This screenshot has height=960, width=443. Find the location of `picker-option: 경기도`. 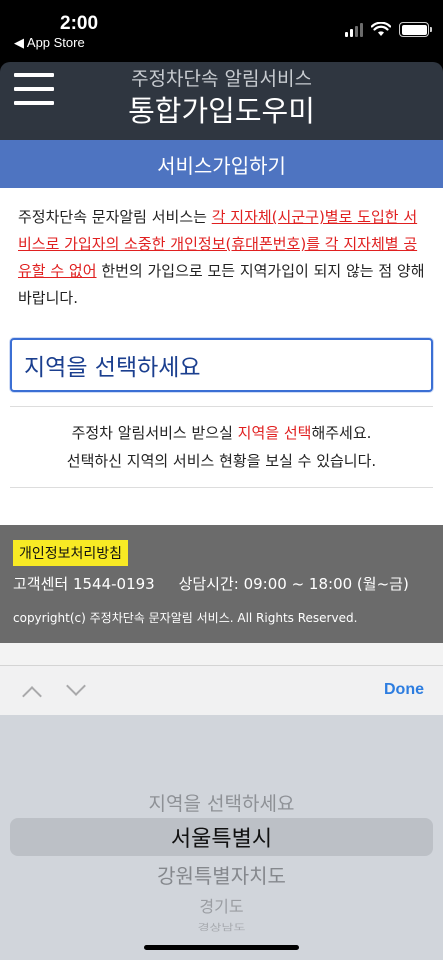

picker-option: 경기도 is located at coordinates (221, 905).